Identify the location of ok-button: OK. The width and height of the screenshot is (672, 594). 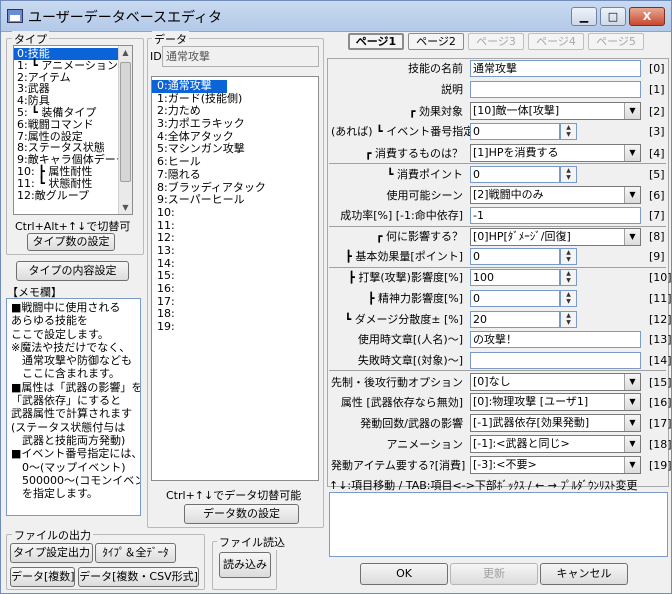
(404, 574).